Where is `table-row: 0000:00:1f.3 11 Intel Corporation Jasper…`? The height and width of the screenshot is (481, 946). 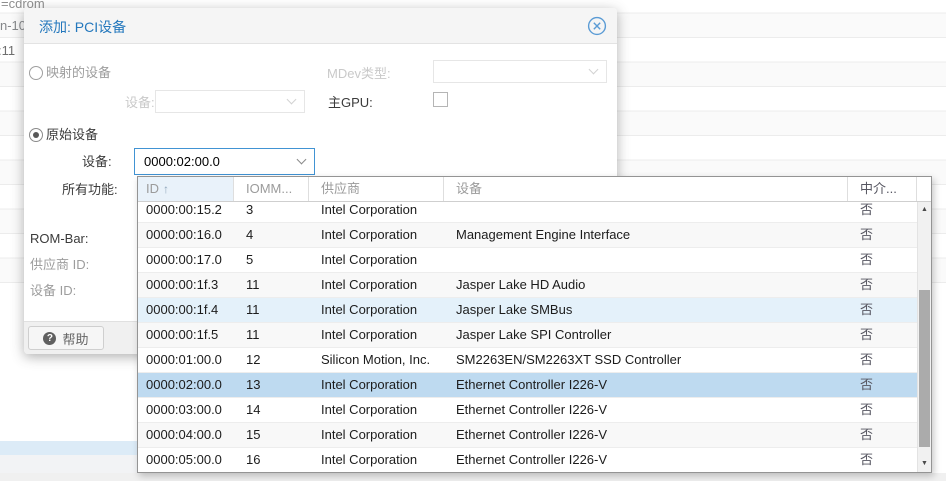 table-row: 0000:00:1f.3 11 Intel Corporation Jasper… is located at coordinates (527, 285).